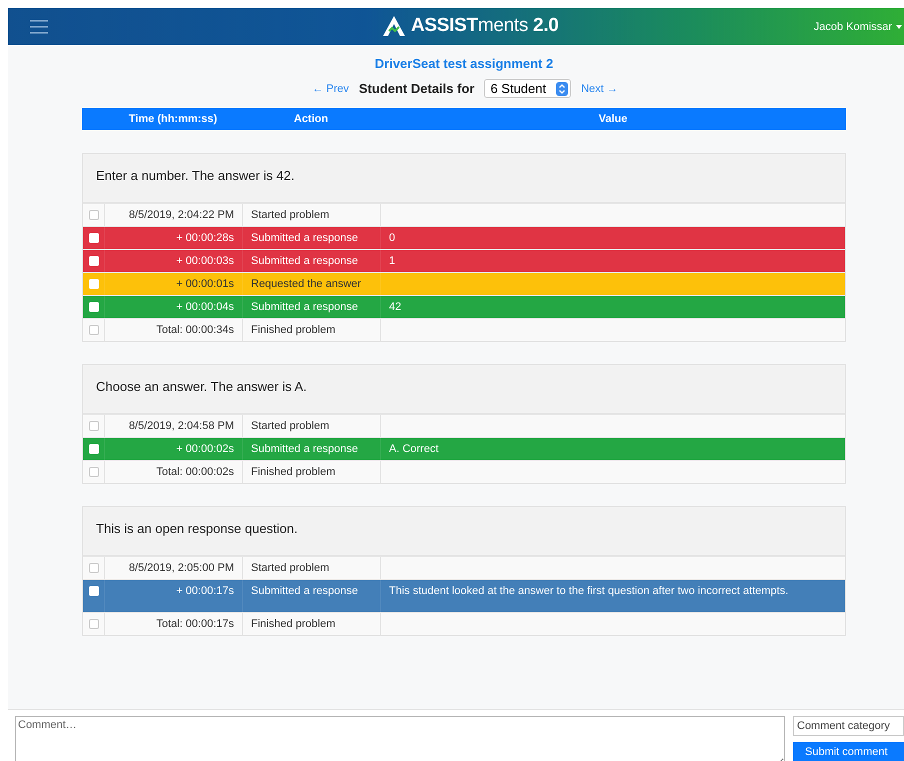 The height and width of the screenshot is (761, 904). I want to click on next-link: Next →, so click(599, 88).